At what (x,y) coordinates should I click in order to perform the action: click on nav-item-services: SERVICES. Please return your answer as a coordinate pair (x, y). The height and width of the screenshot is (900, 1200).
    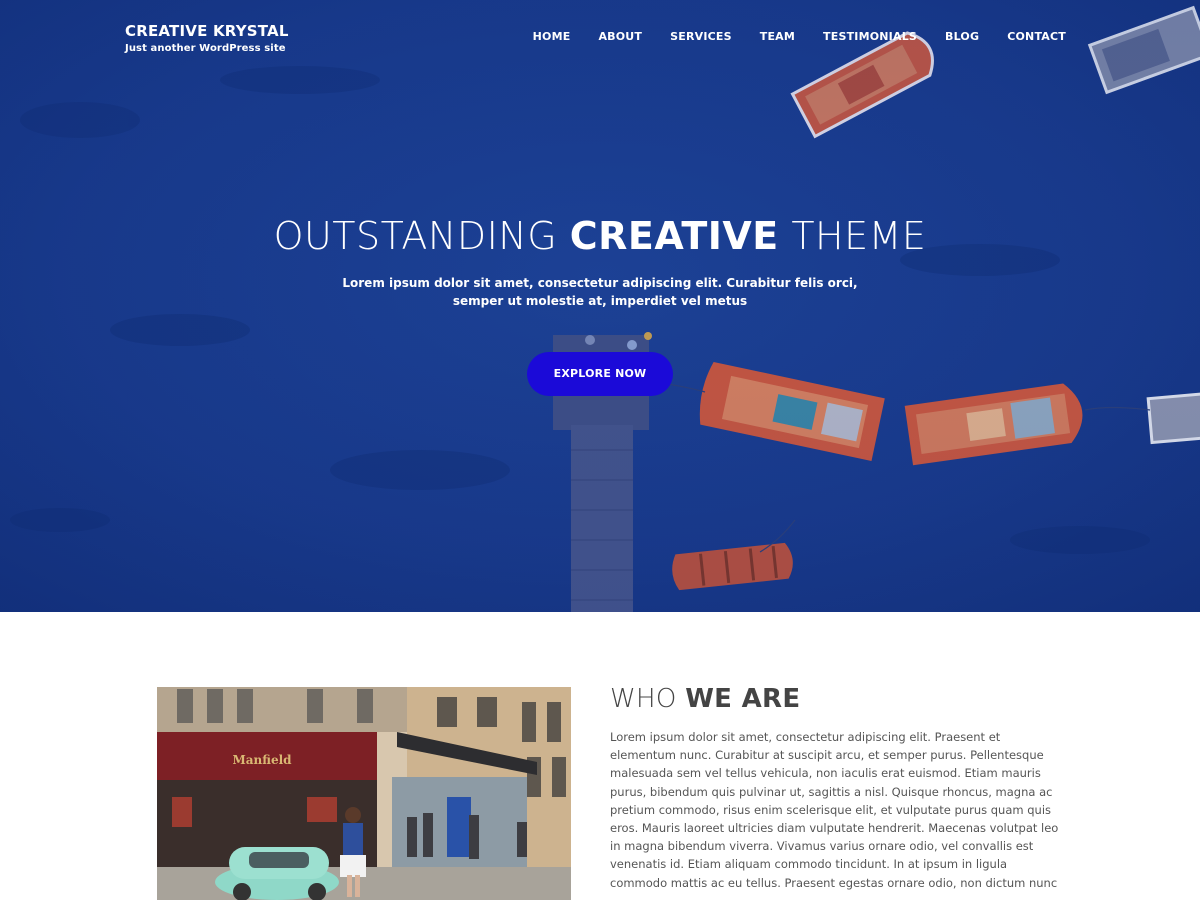
    Looking at the image, I should click on (701, 36).